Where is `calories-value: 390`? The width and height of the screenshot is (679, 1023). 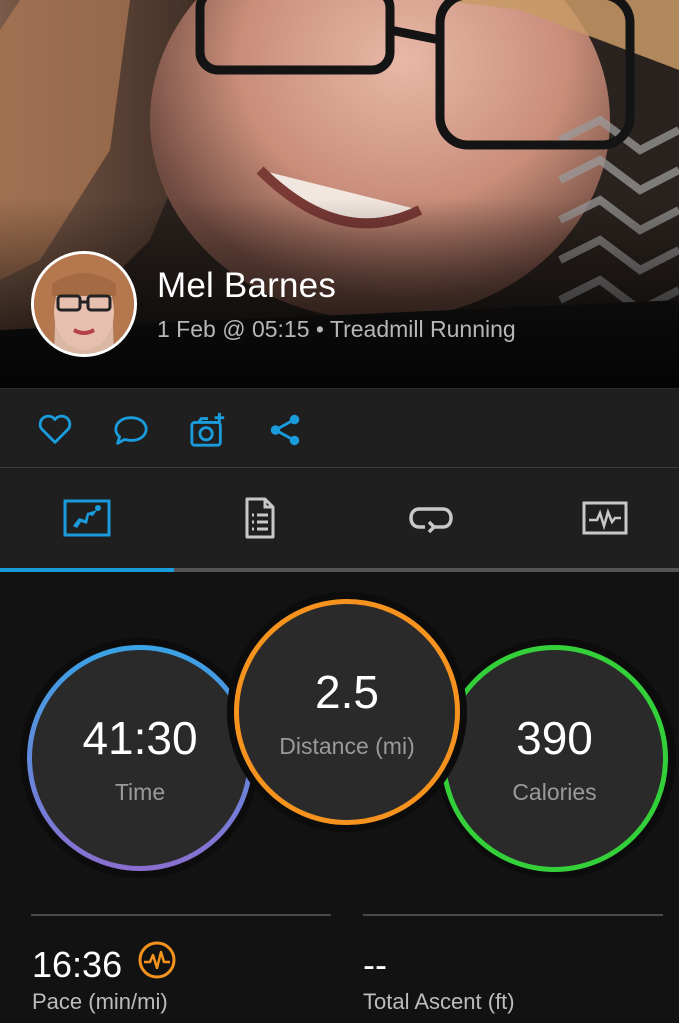 calories-value: 390 is located at coordinates (554, 738).